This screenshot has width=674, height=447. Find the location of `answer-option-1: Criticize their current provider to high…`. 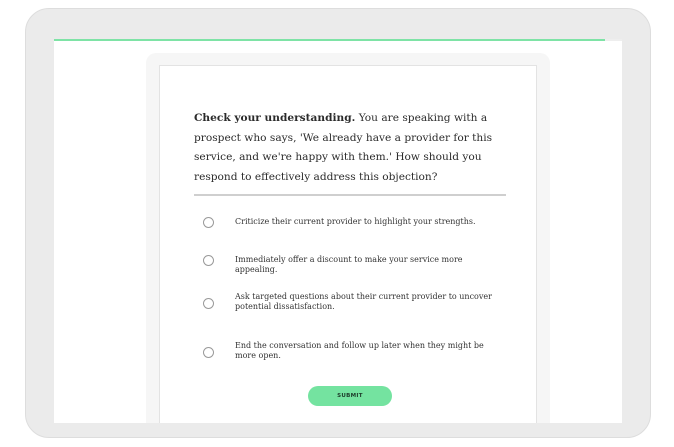

answer-option-1: Criticize their current provider to high… is located at coordinates (348, 227).